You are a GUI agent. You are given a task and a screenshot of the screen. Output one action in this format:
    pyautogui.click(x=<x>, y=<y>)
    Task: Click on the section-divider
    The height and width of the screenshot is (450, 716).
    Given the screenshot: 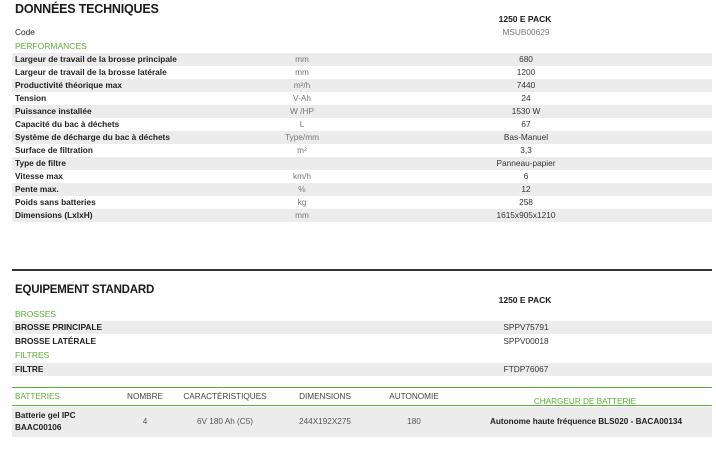 What is the action you would take?
    pyautogui.click(x=362, y=270)
    